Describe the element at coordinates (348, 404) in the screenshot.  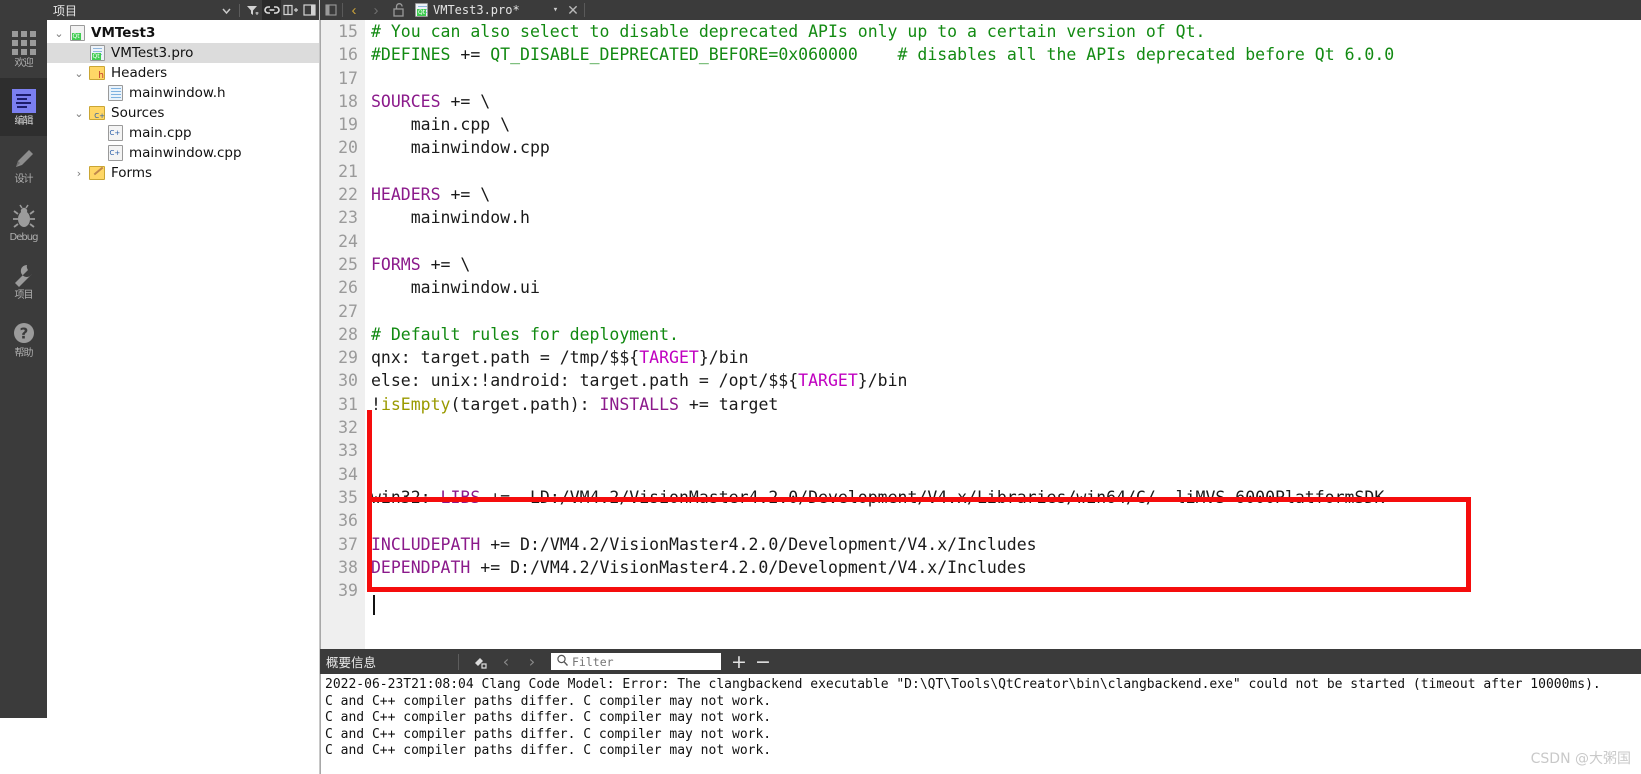
I see `line-number: 31` at that location.